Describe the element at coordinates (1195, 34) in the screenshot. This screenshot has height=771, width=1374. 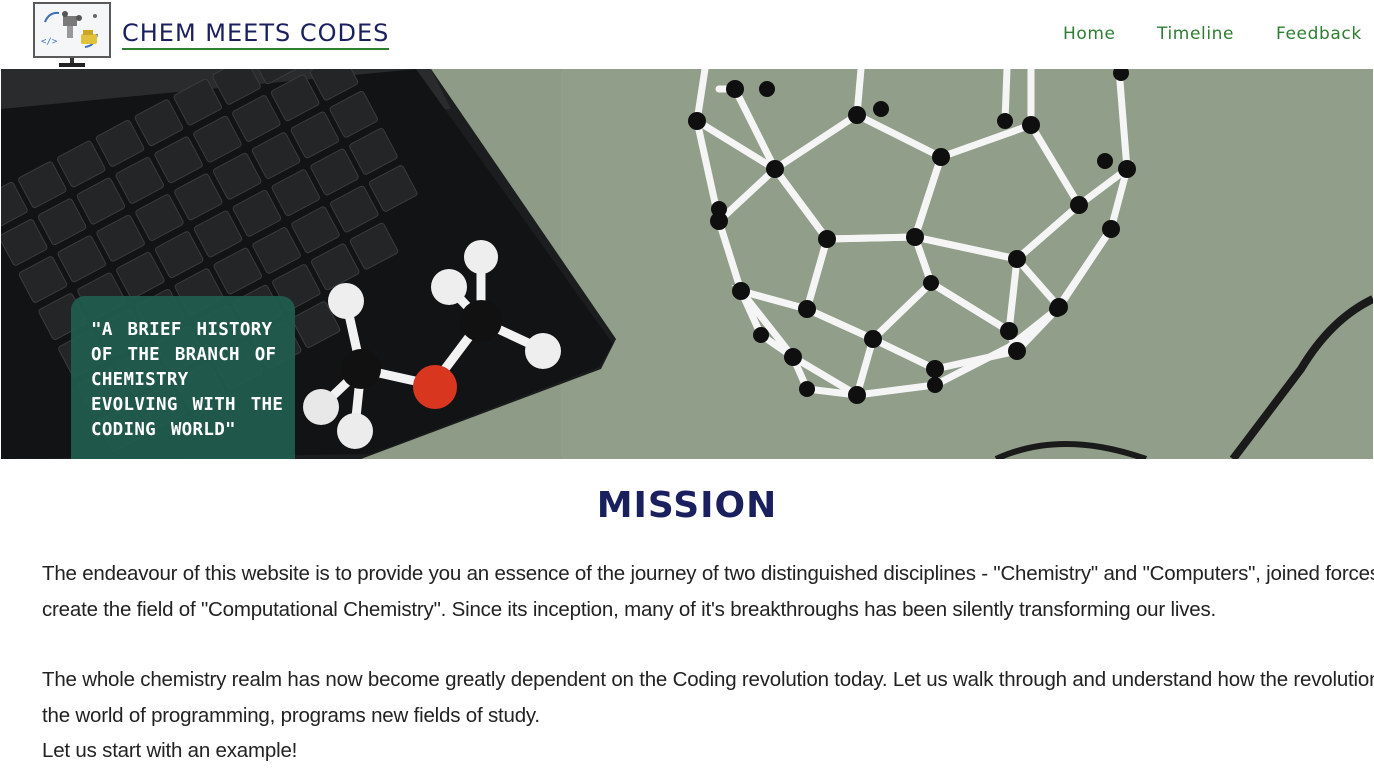
I see `nav-timeline: Timeline` at that location.